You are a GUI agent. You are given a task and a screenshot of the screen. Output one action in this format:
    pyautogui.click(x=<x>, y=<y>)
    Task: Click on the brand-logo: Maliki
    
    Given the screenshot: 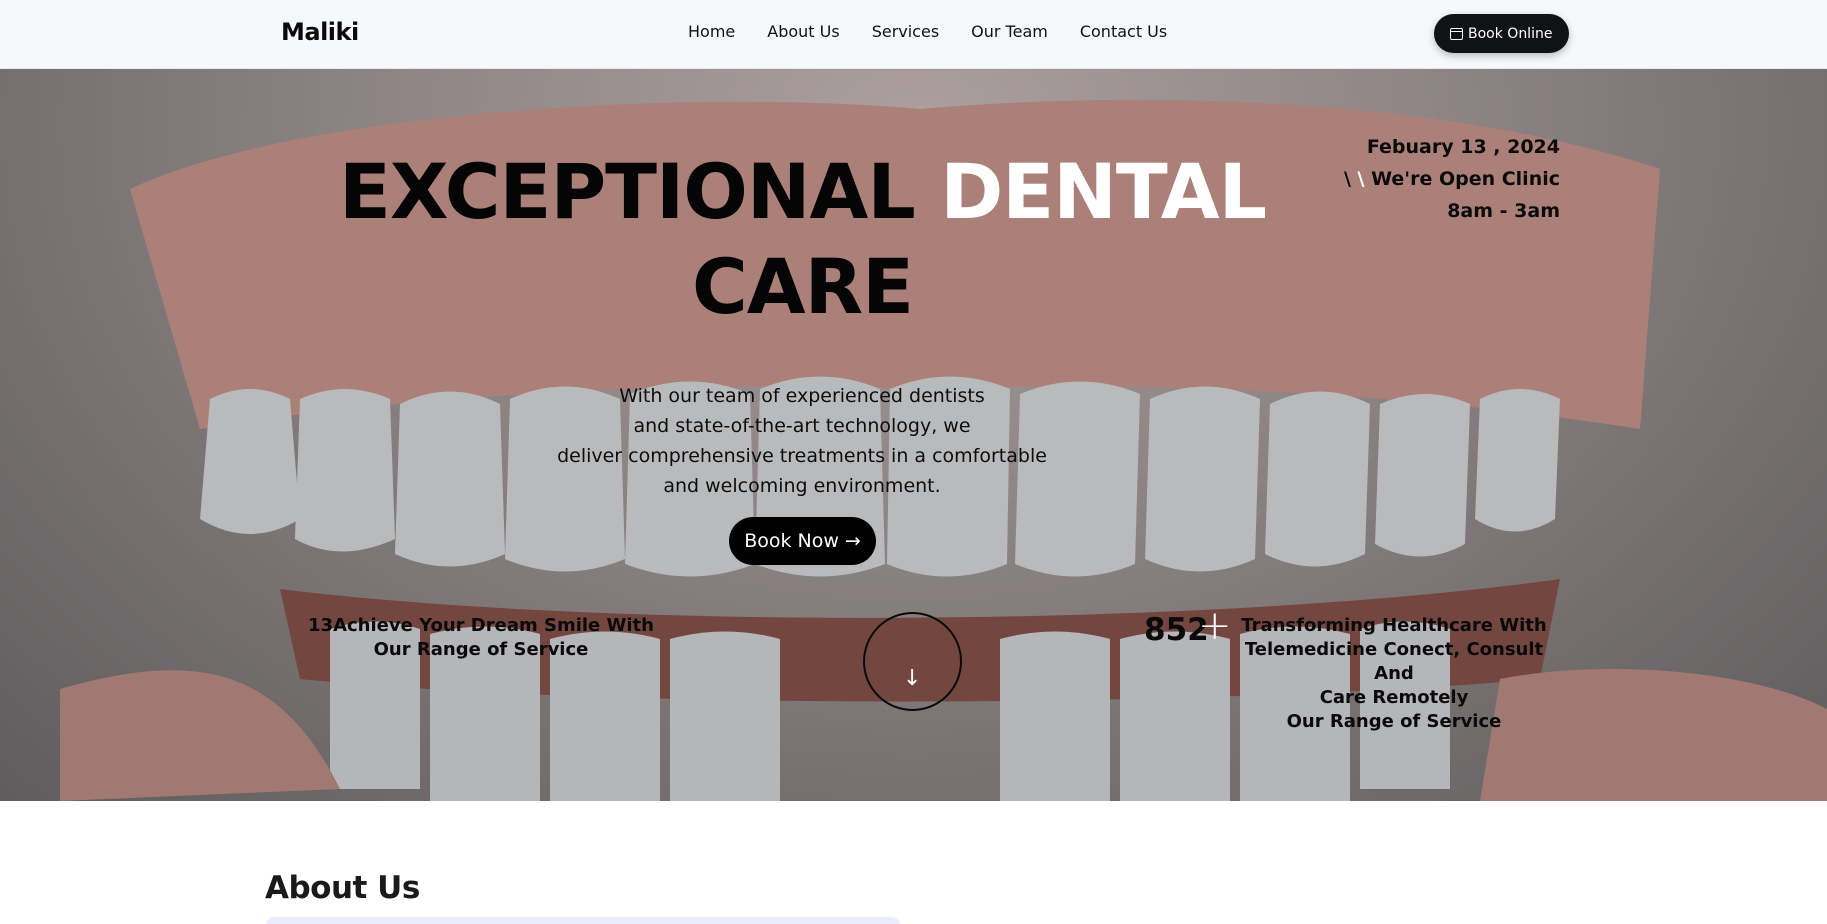 What is the action you would take?
    pyautogui.click(x=320, y=32)
    